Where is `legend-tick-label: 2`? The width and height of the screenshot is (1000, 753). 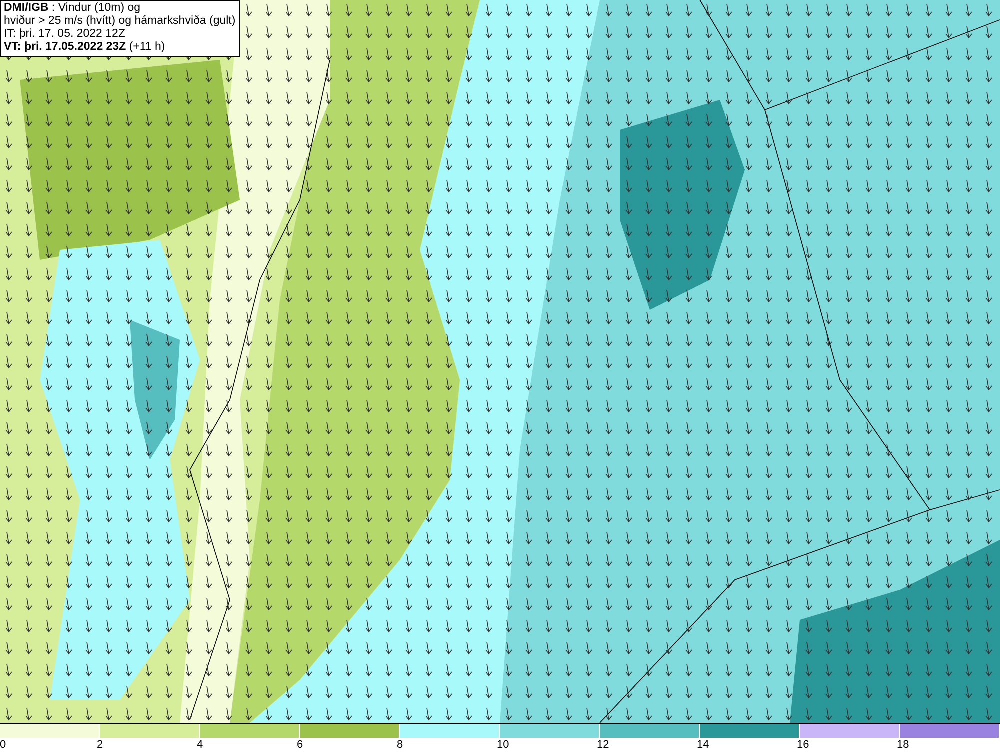
legend-tick-label: 2 is located at coordinates (100, 745).